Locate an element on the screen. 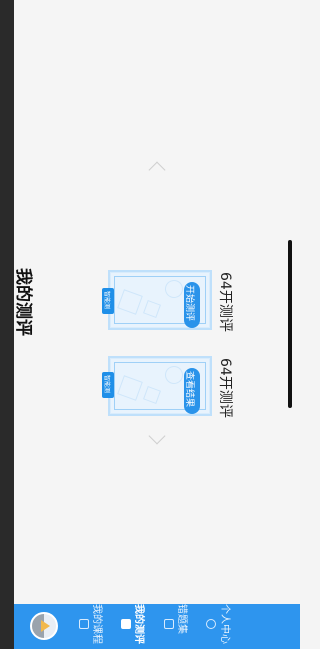  view-result-button: 查看结果 is located at coordinates (192, 391).